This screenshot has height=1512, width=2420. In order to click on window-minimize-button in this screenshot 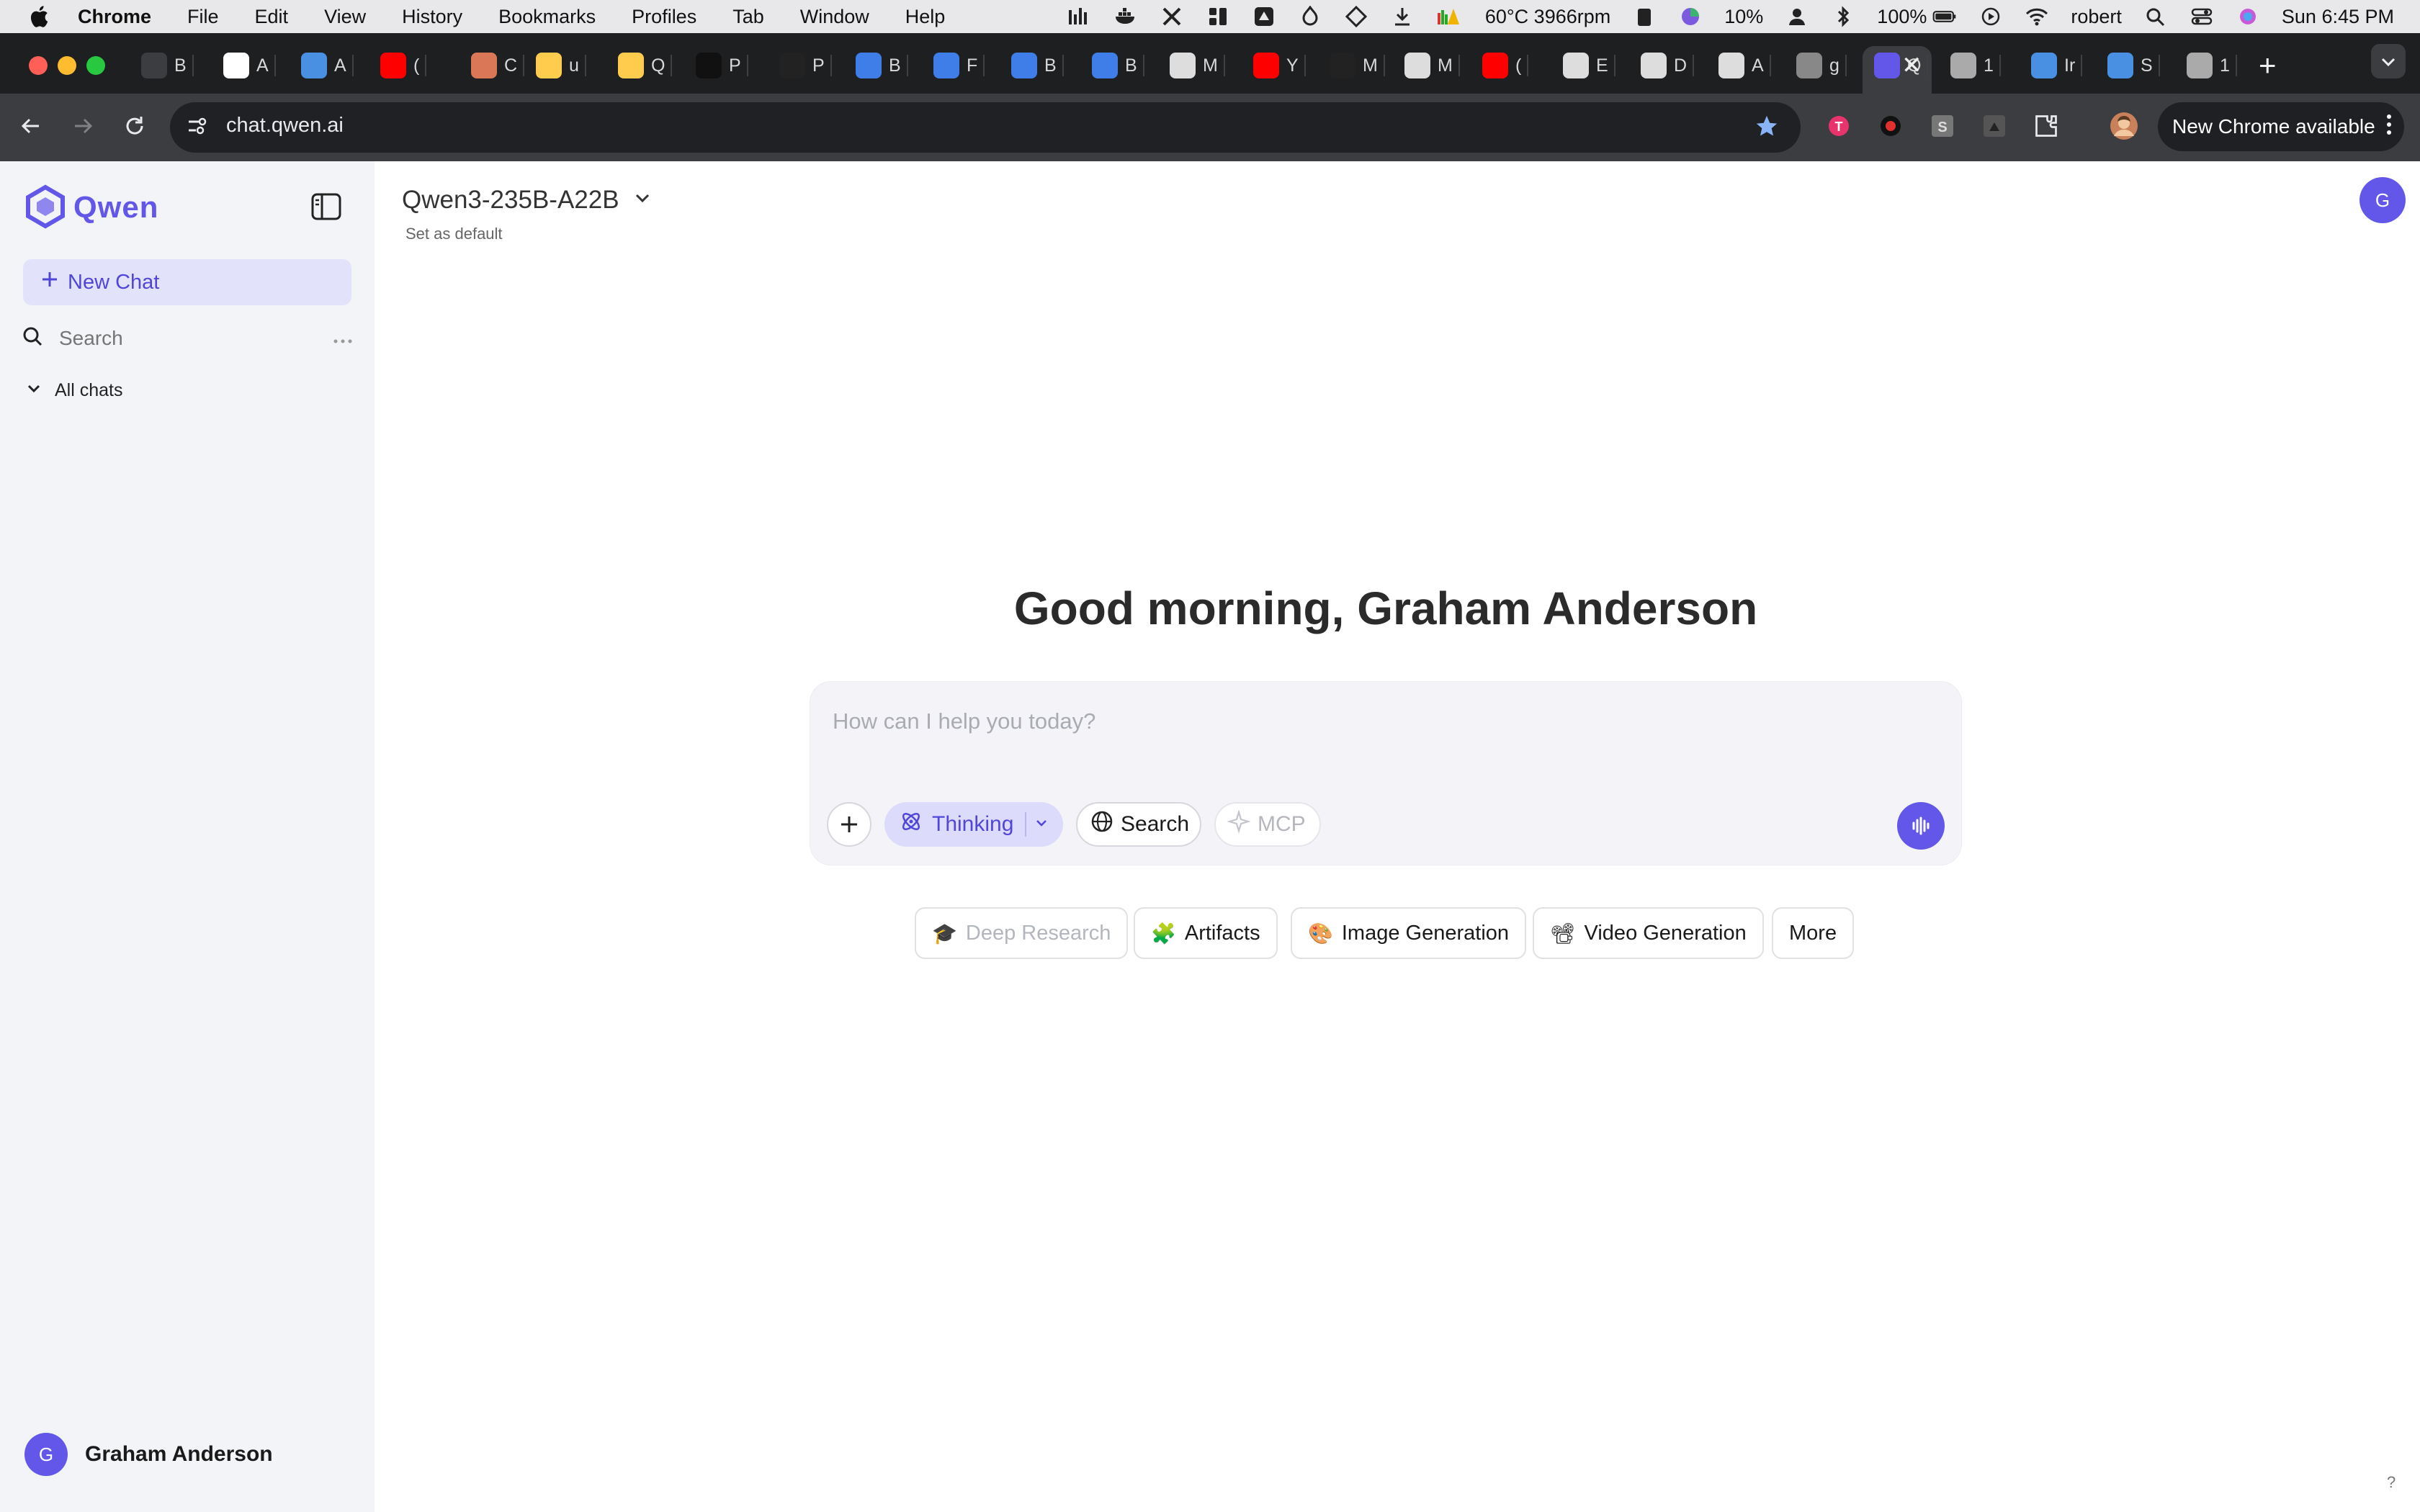, I will do `click(67, 65)`.